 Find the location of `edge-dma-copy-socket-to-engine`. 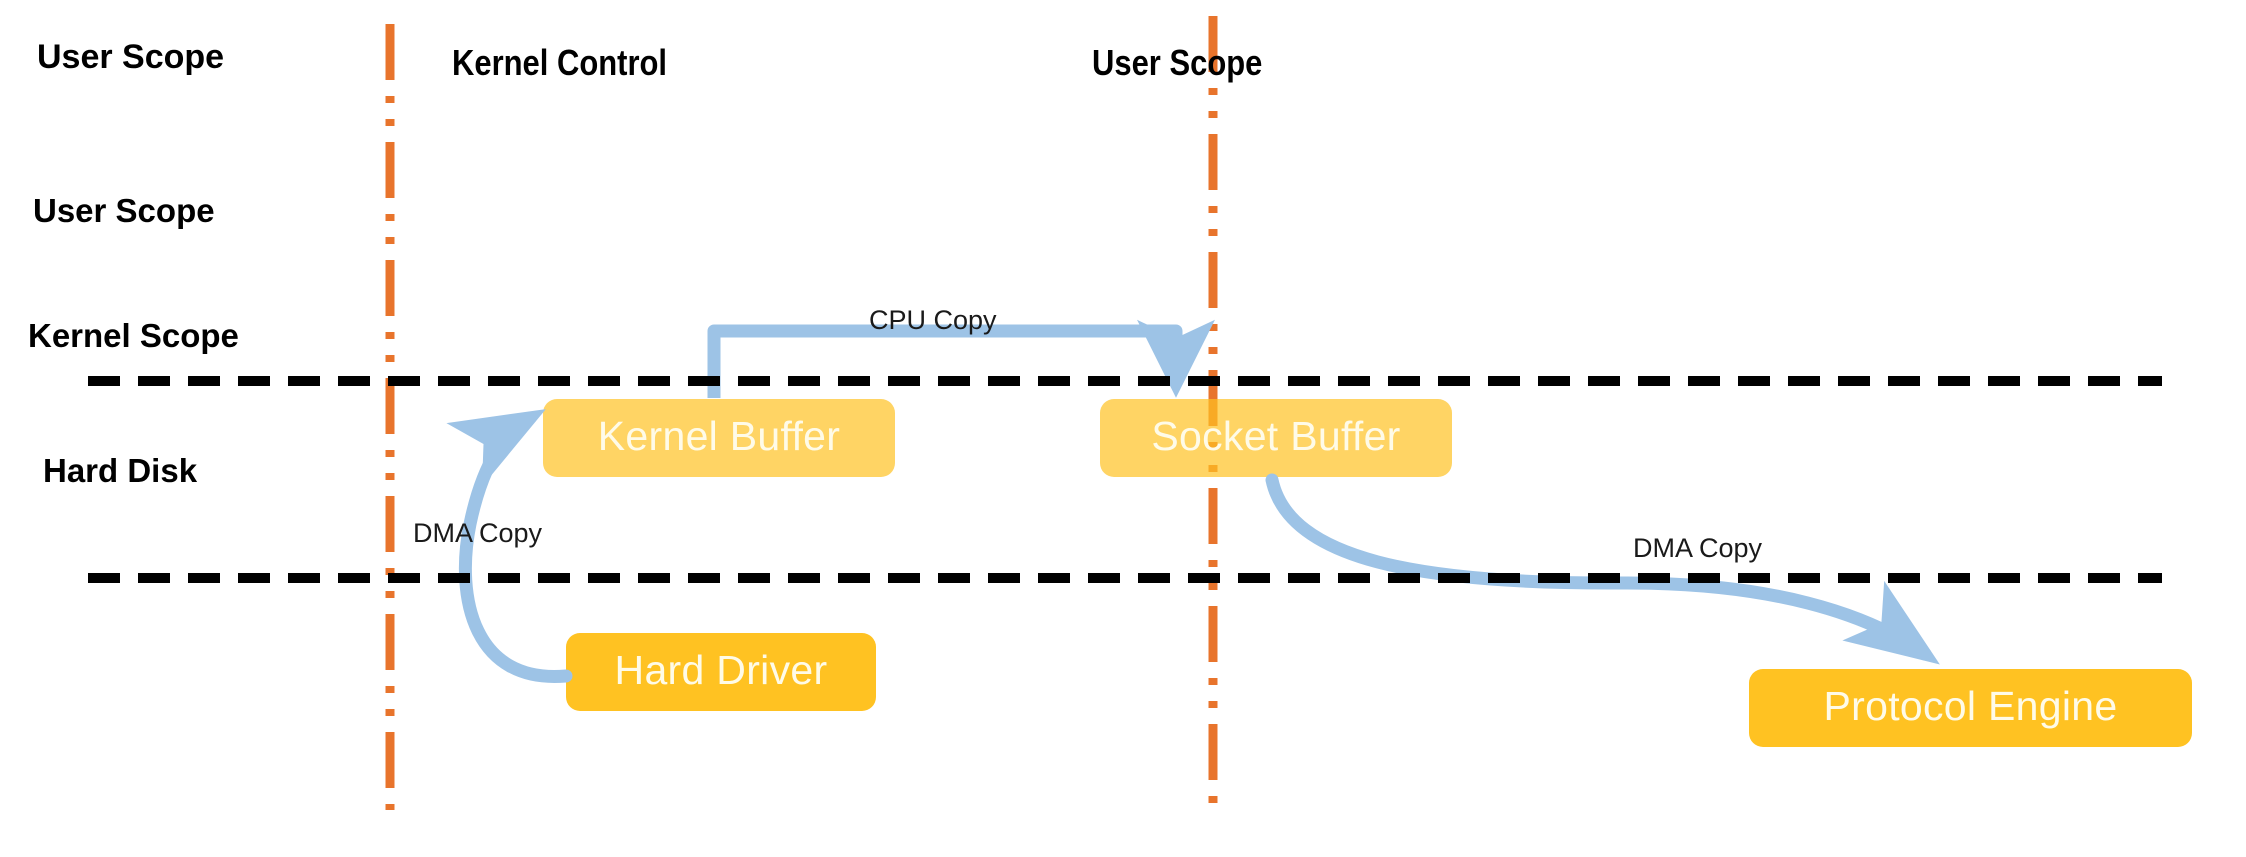

edge-dma-copy-socket-to-engine is located at coordinates (1602, 569).